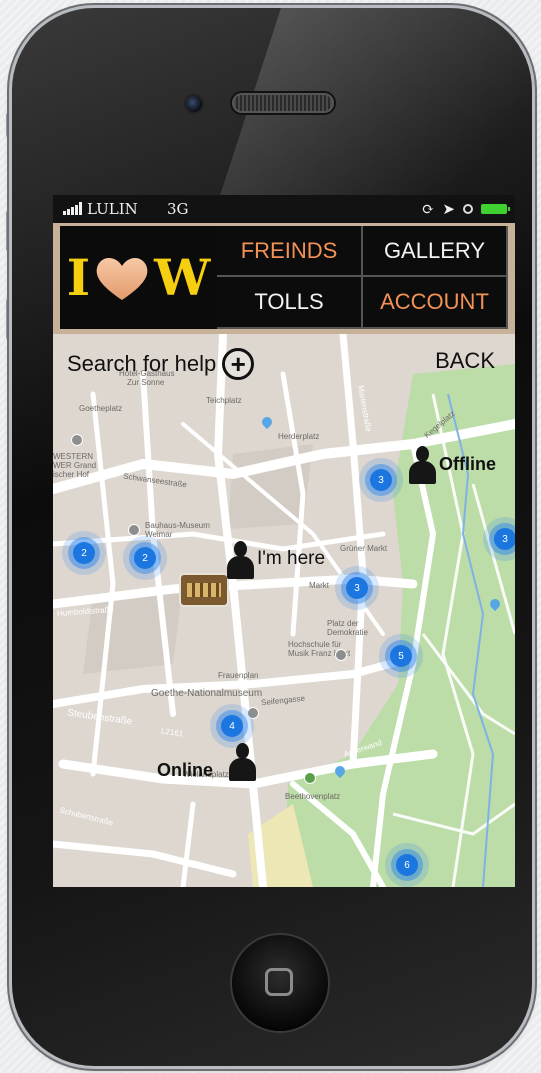 The width and height of the screenshot is (541, 1073). What do you see at coordinates (238, 364) in the screenshot?
I see `plus-circle-icon: +` at bounding box center [238, 364].